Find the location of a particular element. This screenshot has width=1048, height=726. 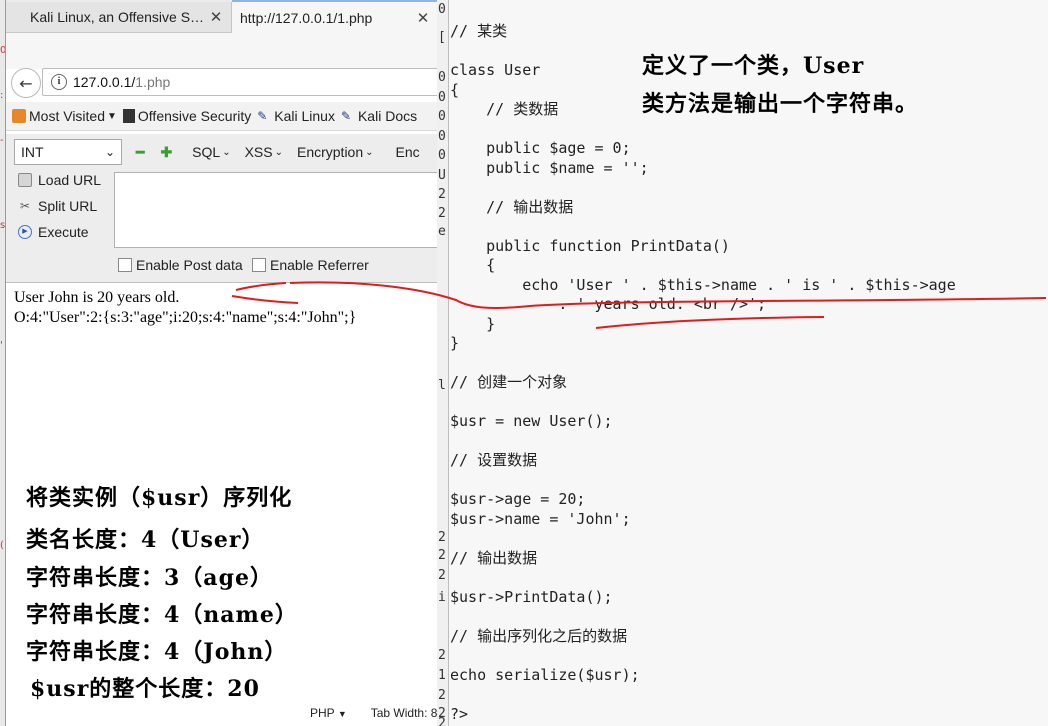

annotation-class-definition: 定义了一个类，User is located at coordinates (753, 66).